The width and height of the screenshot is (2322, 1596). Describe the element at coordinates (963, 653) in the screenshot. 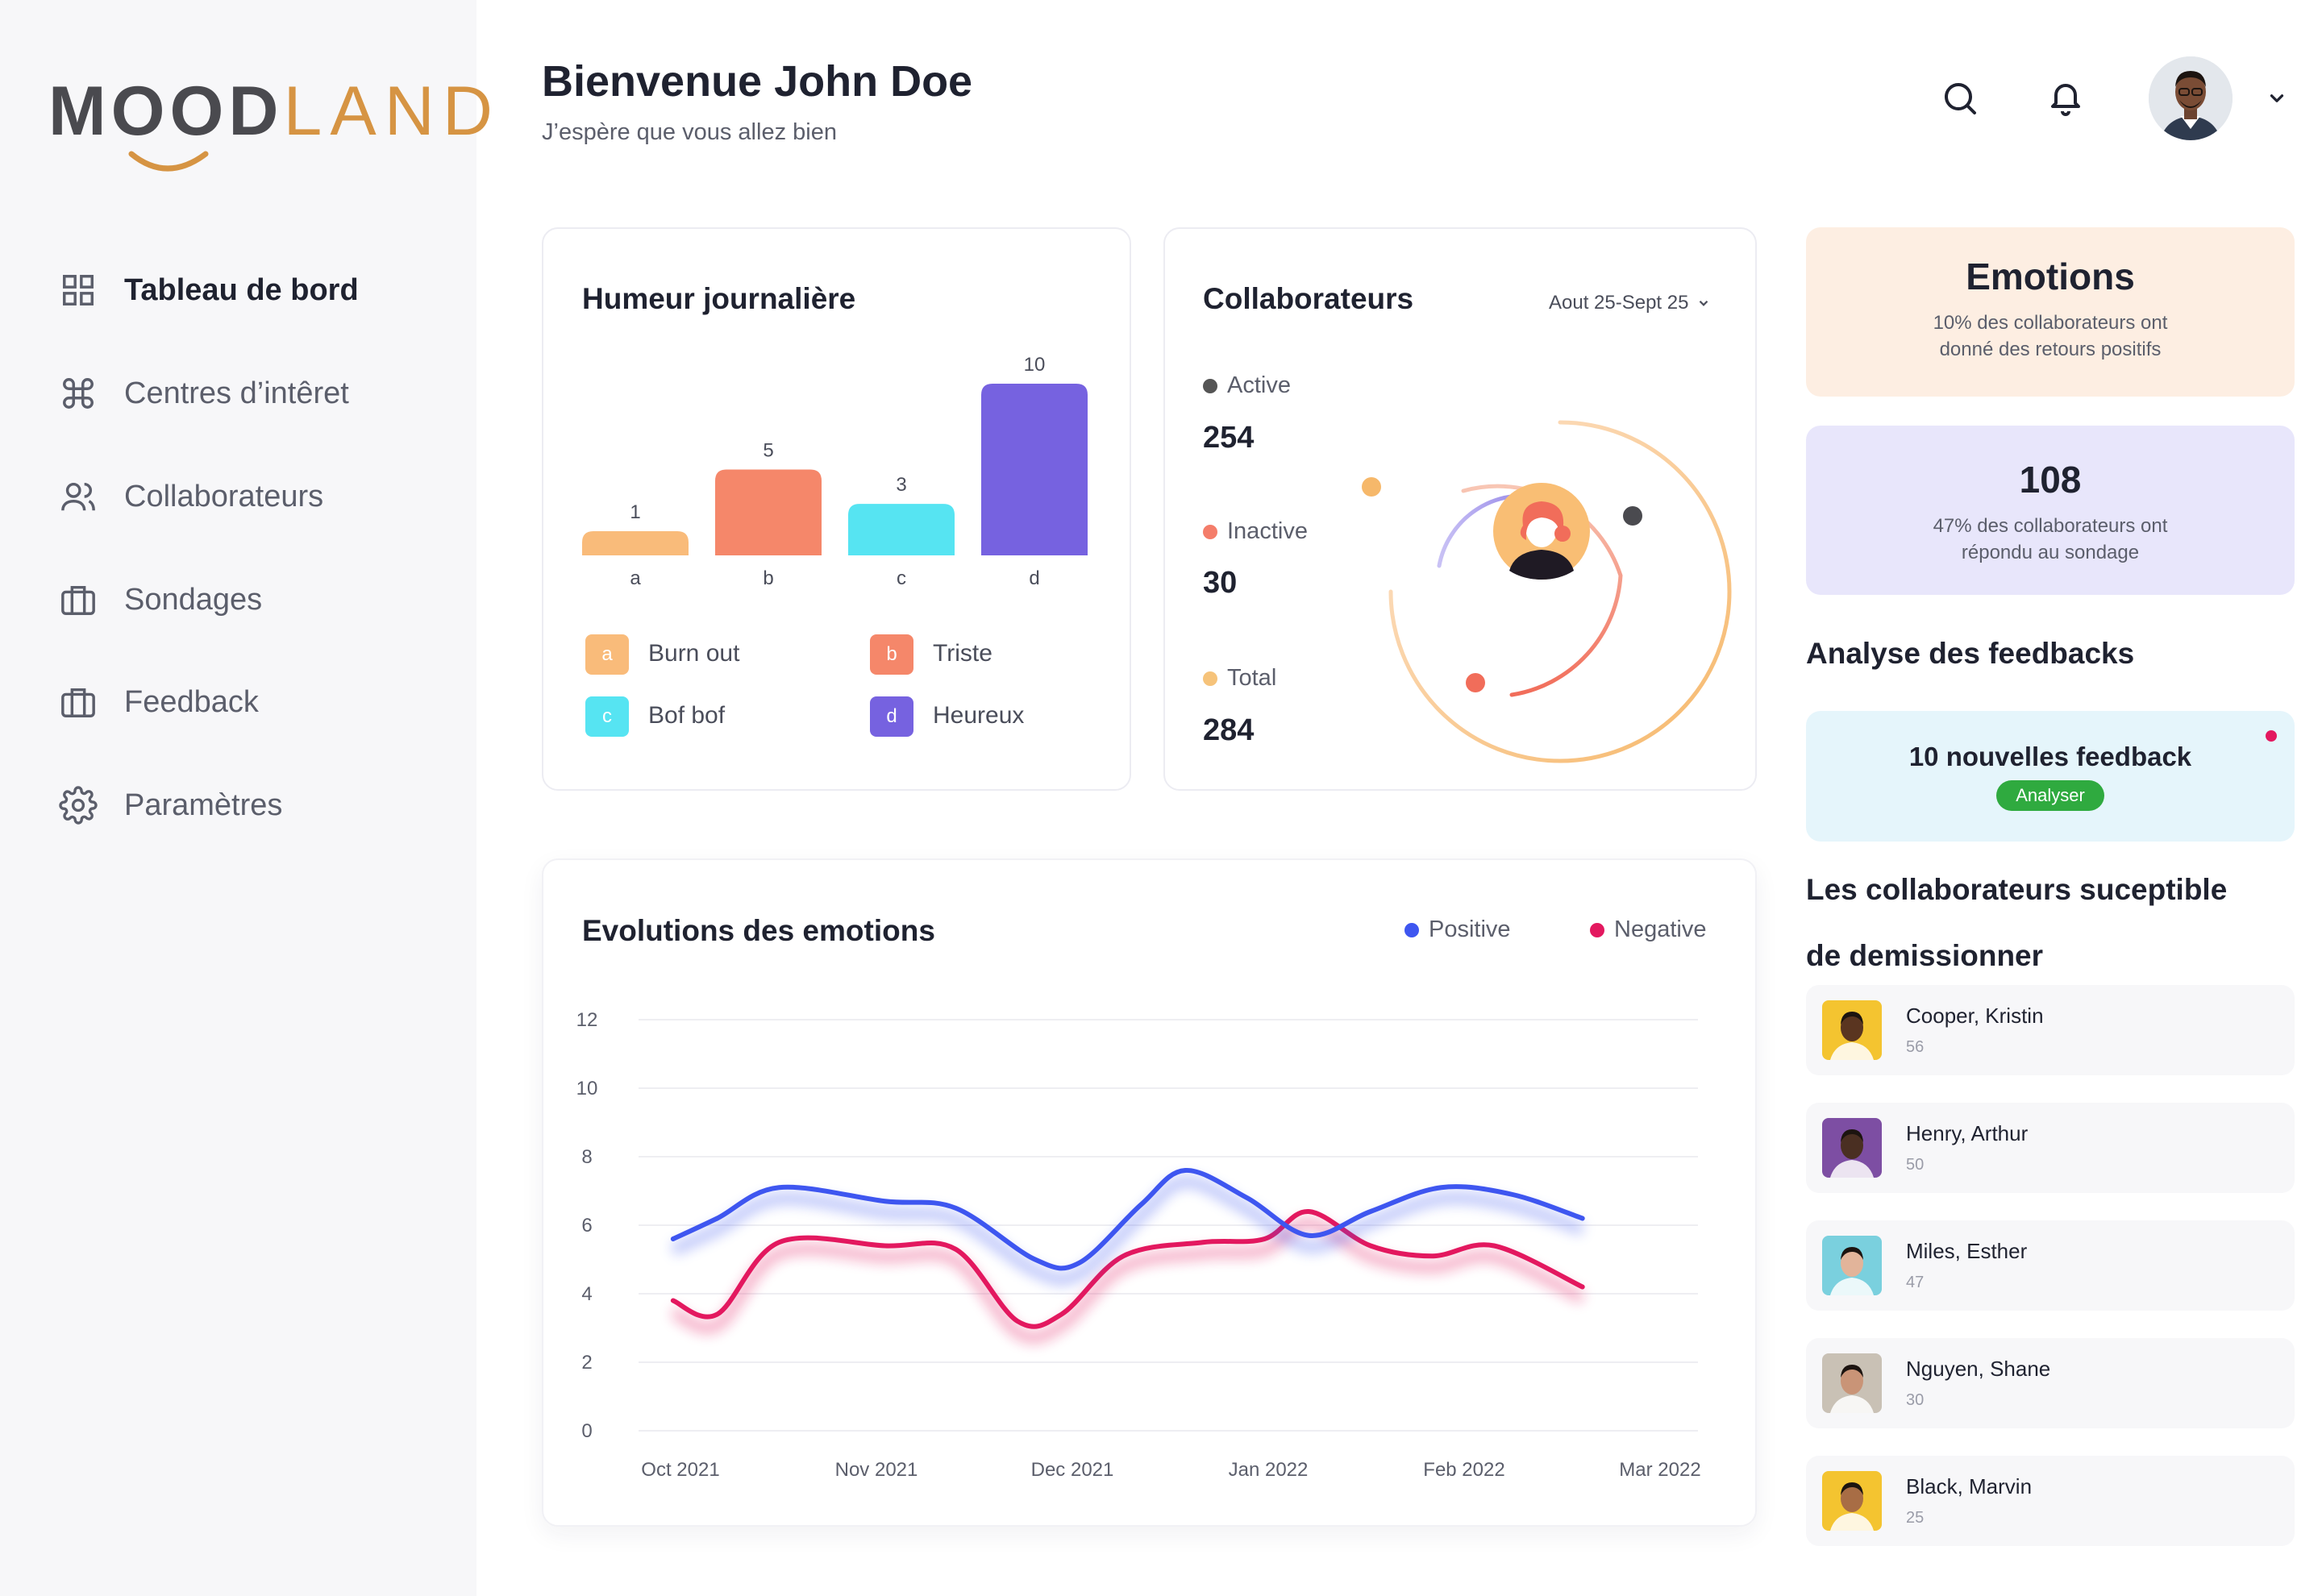

I see `legend-label-triste: Triste` at that location.